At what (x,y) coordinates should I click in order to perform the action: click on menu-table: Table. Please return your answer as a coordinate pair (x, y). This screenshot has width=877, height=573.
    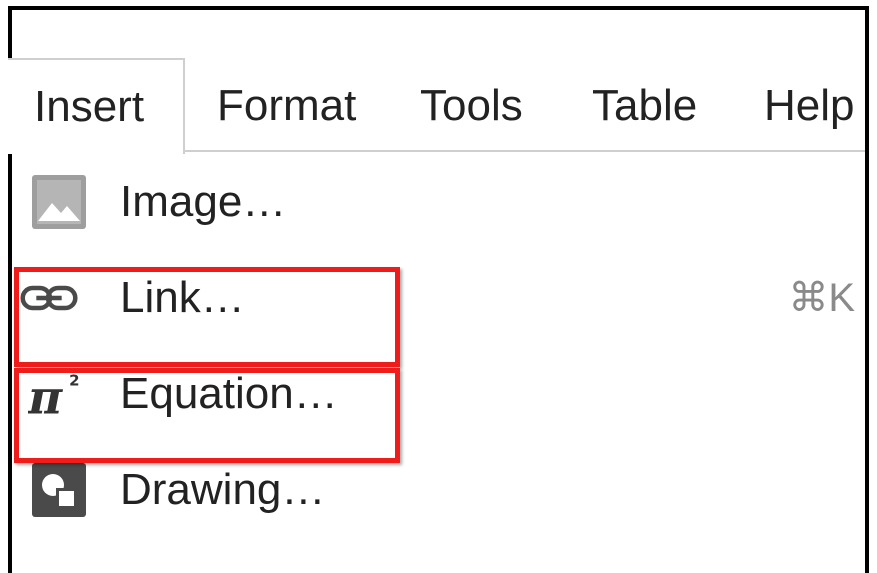
    Looking at the image, I should click on (644, 106).